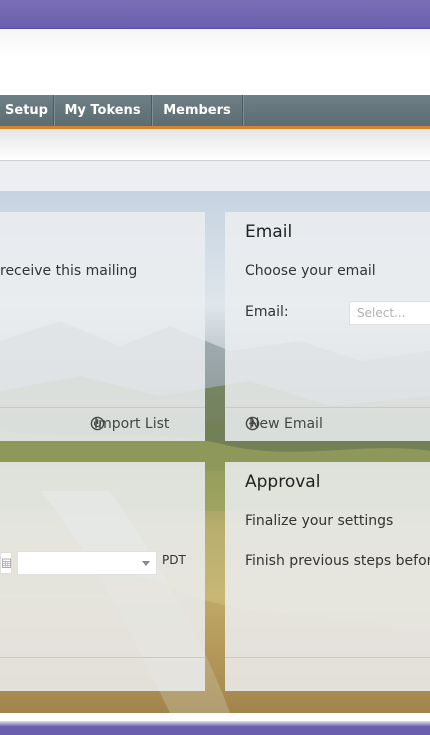  Describe the element at coordinates (283, 482) in the screenshot. I see `approval-panel-title: Approval` at that location.